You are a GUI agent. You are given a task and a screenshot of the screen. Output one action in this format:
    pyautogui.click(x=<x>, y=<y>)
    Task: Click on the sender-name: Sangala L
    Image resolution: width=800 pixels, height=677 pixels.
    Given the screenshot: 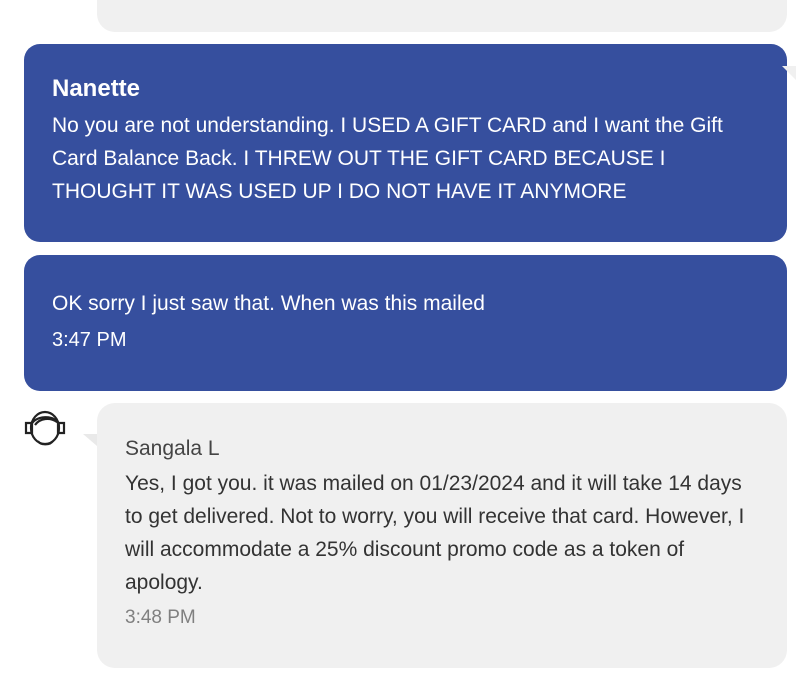 What is the action you would take?
    pyautogui.click(x=172, y=448)
    